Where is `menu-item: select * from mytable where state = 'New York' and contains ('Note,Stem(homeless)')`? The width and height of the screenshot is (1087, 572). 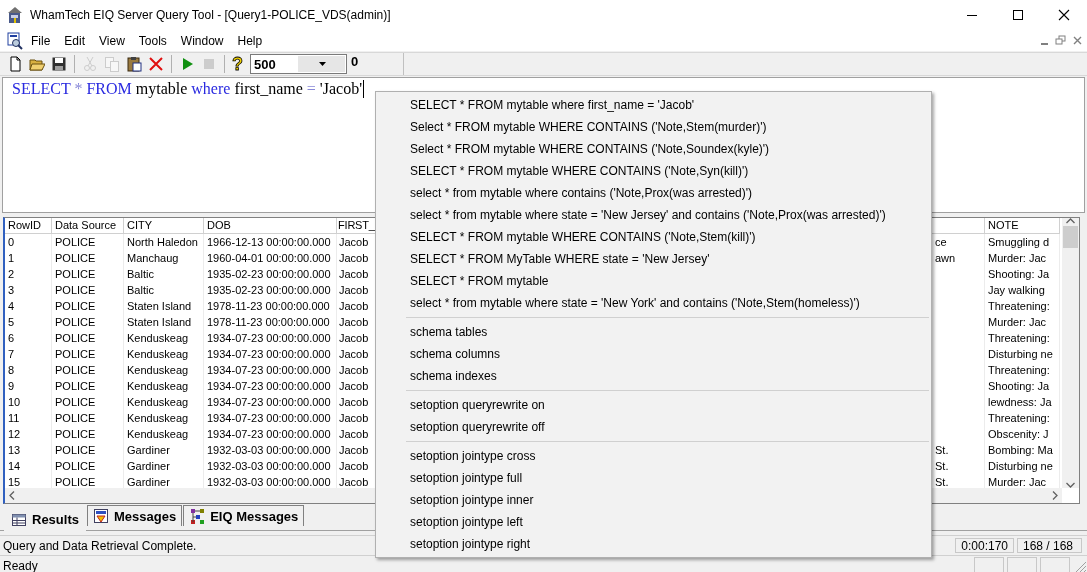 menu-item: select * from mytable where state = 'New York' and contains ('Note,Stem(homeless)') is located at coordinates (653, 303).